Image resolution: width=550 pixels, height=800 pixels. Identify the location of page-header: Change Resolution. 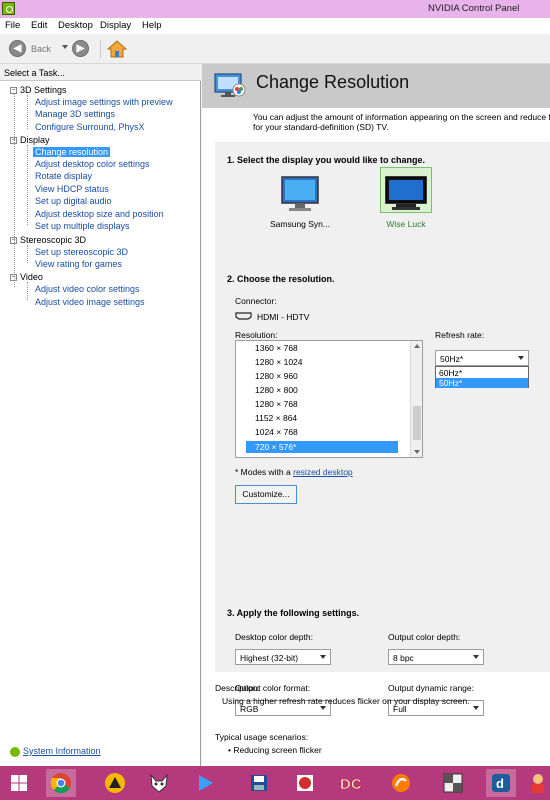
(376, 86).